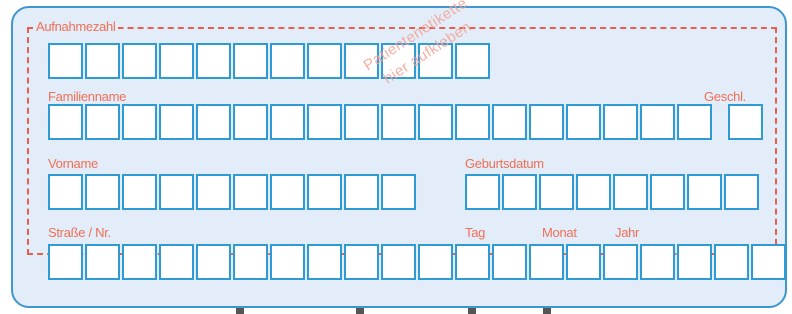  What do you see at coordinates (79, 232) in the screenshot?
I see `strasse-label: Straße / Nr.` at bounding box center [79, 232].